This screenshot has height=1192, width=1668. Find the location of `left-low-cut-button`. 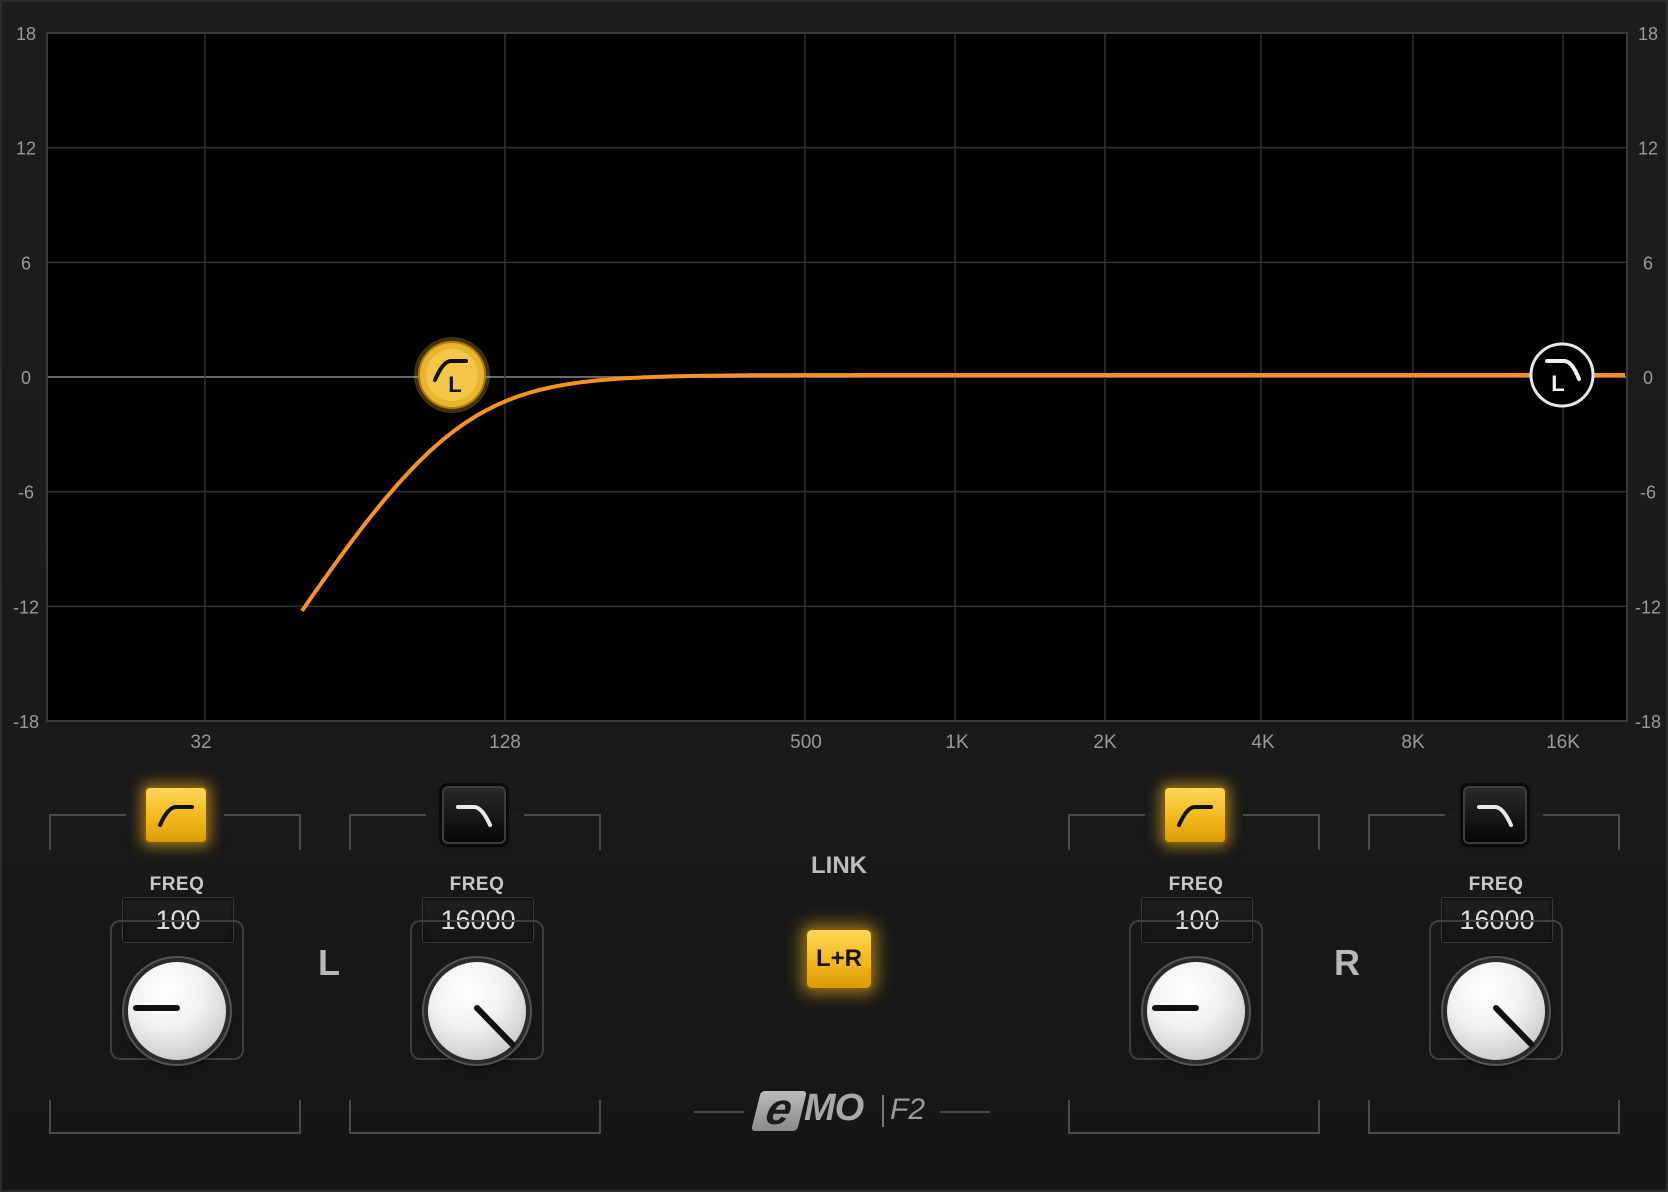

left-low-cut-button is located at coordinates (176, 815).